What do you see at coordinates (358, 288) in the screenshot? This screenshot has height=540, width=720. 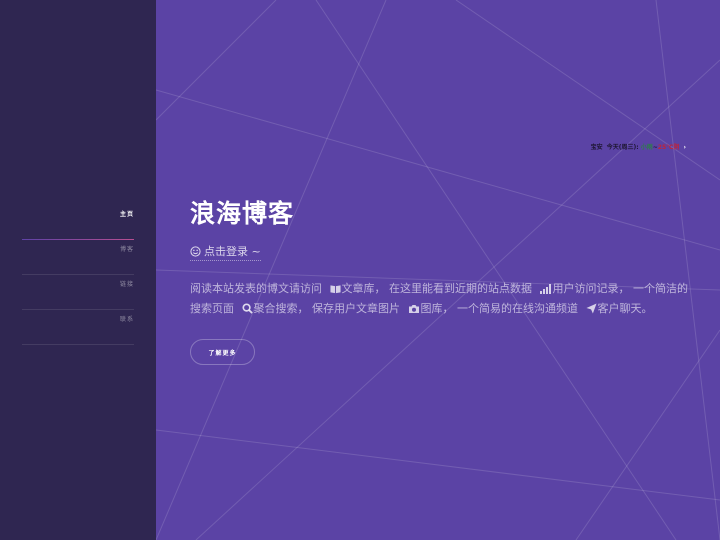 I see `articles-link: 文章库` at bounding box center [358, 288].